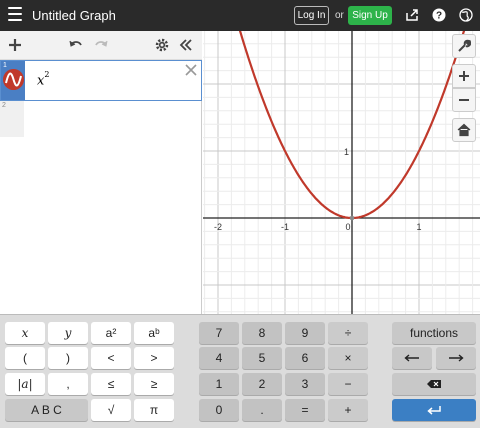  I want to click on expression-input: x2, so click(43, 79).